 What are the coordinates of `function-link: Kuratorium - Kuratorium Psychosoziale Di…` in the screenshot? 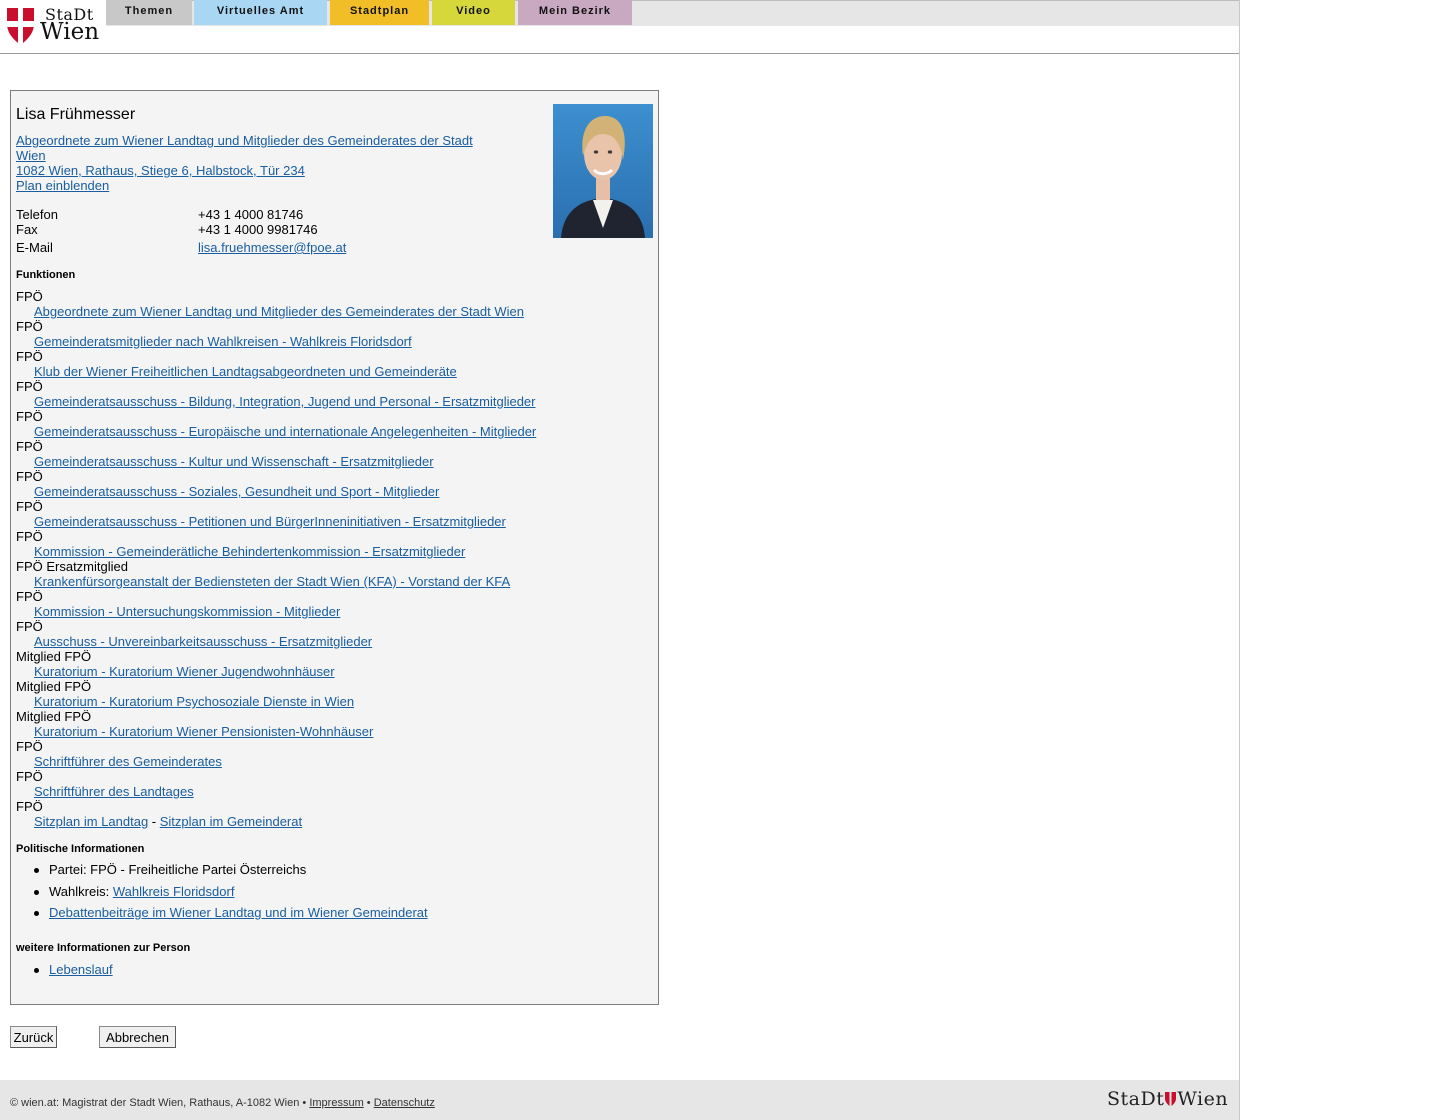 It's located at (194, 701).